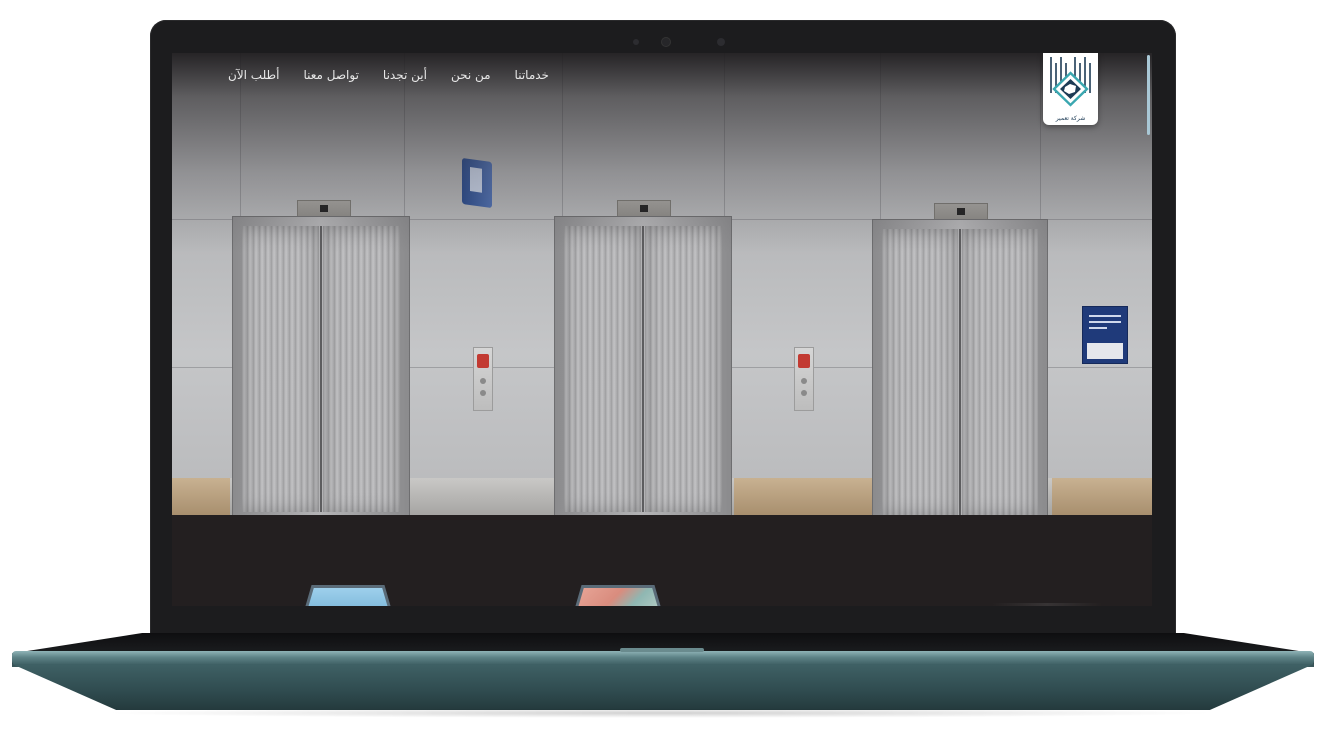  I want to click on laptop-base, so click(663, 687).